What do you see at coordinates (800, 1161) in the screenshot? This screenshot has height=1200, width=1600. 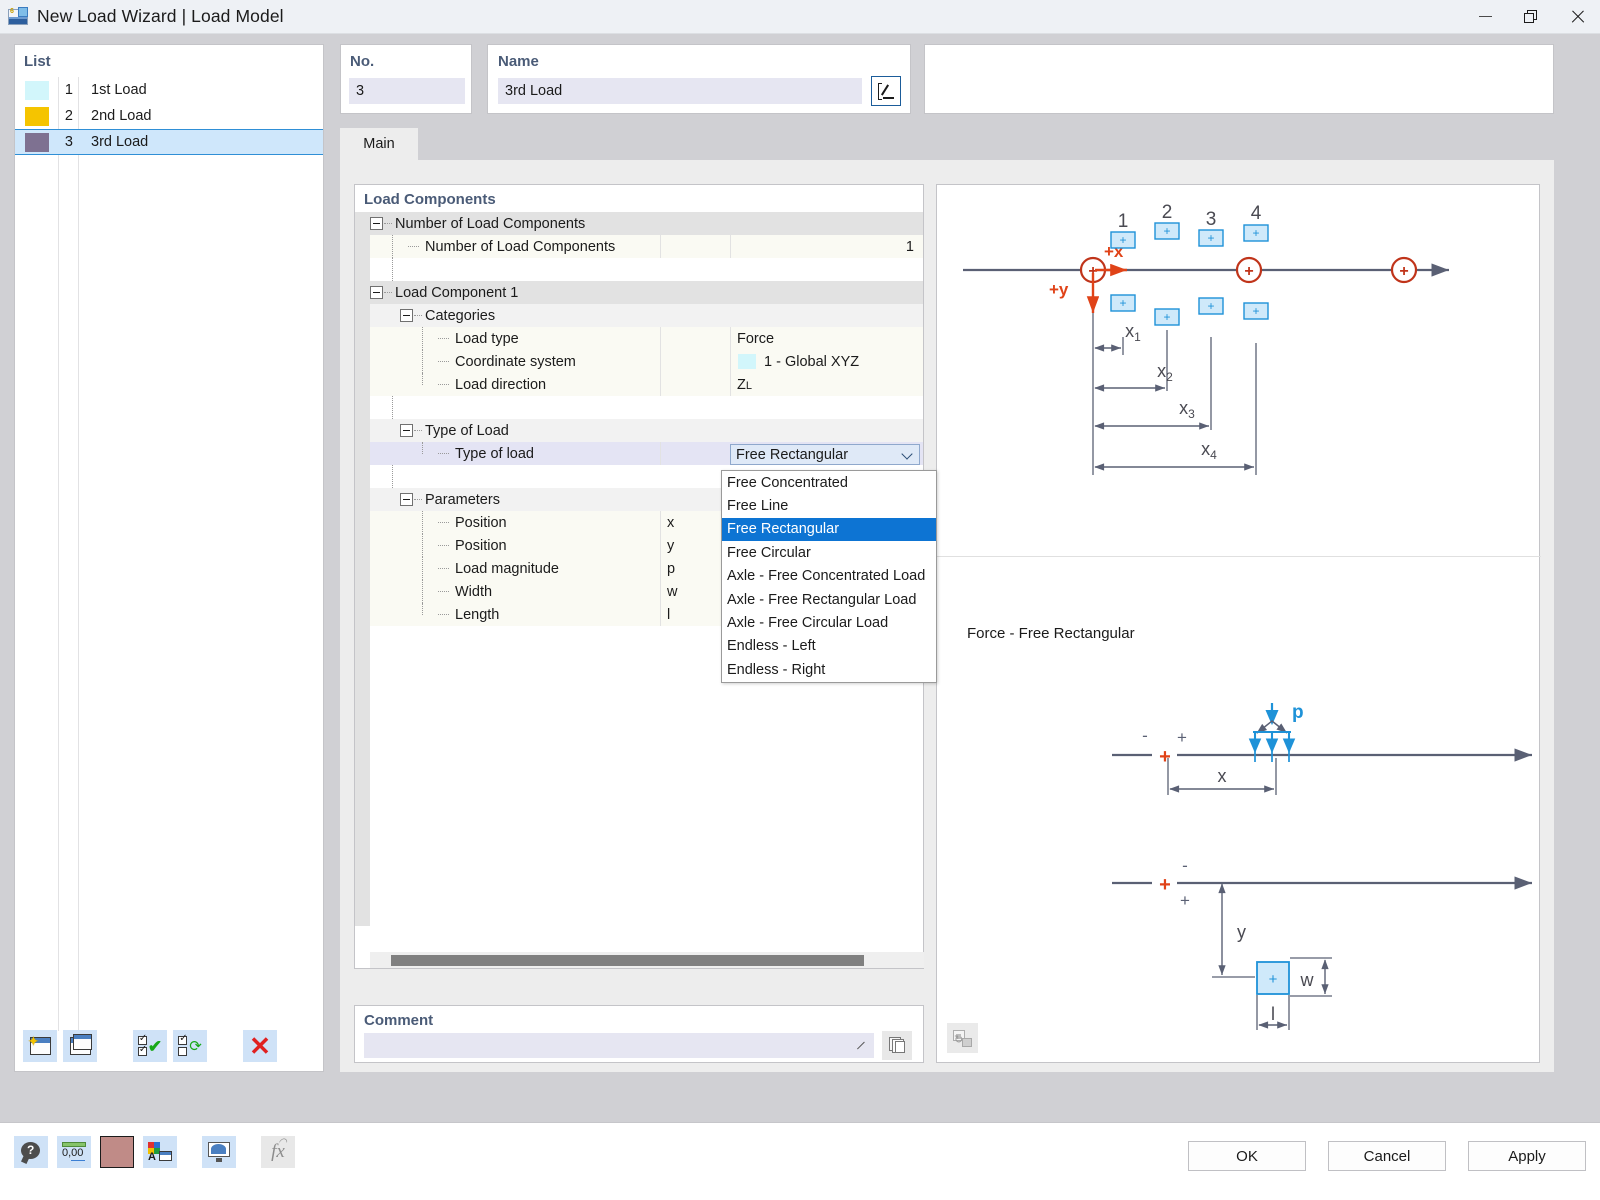 I see `dialog-footer: ? 0,00 A fx ◠ OK Cancel Apply` at bounding box center [800, 1161].